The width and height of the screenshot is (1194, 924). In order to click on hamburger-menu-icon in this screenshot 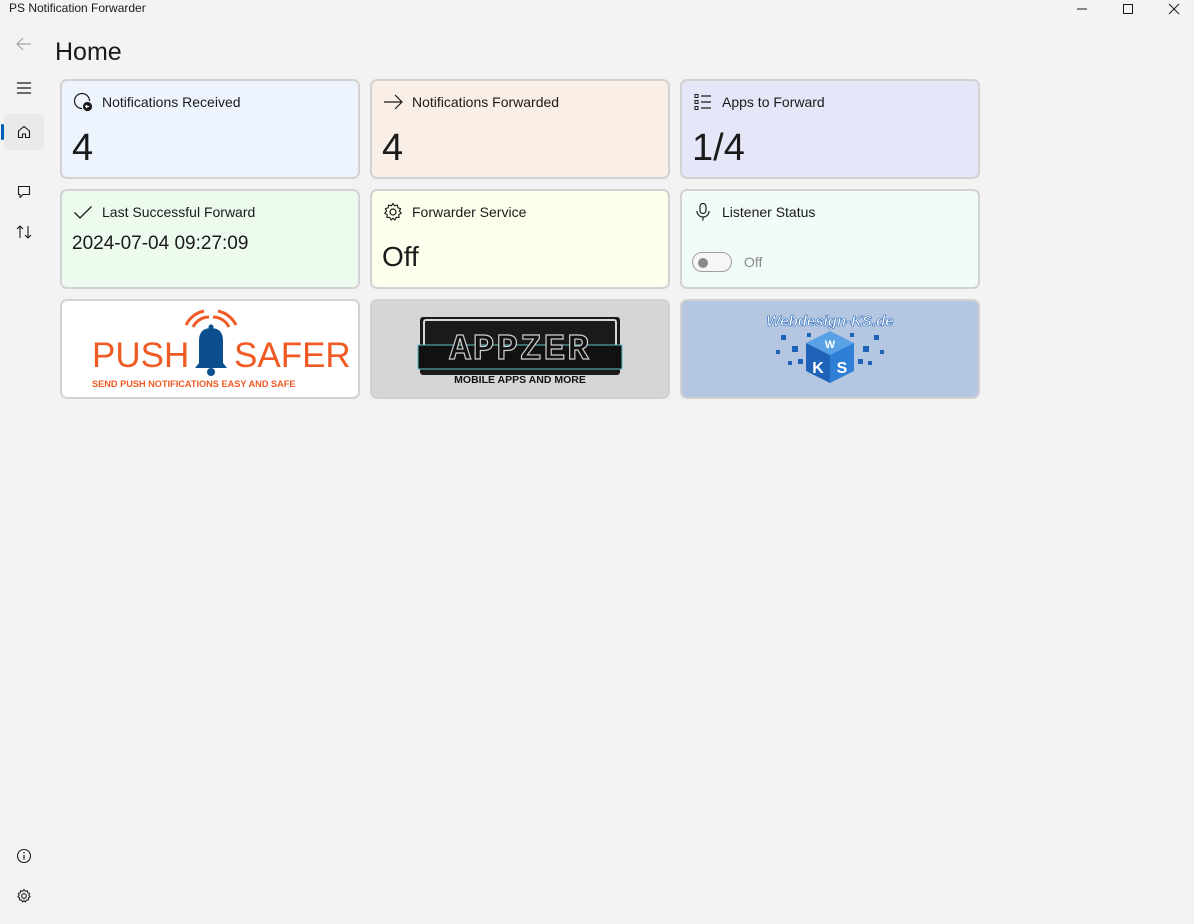, I will do `click(24, 88)`.